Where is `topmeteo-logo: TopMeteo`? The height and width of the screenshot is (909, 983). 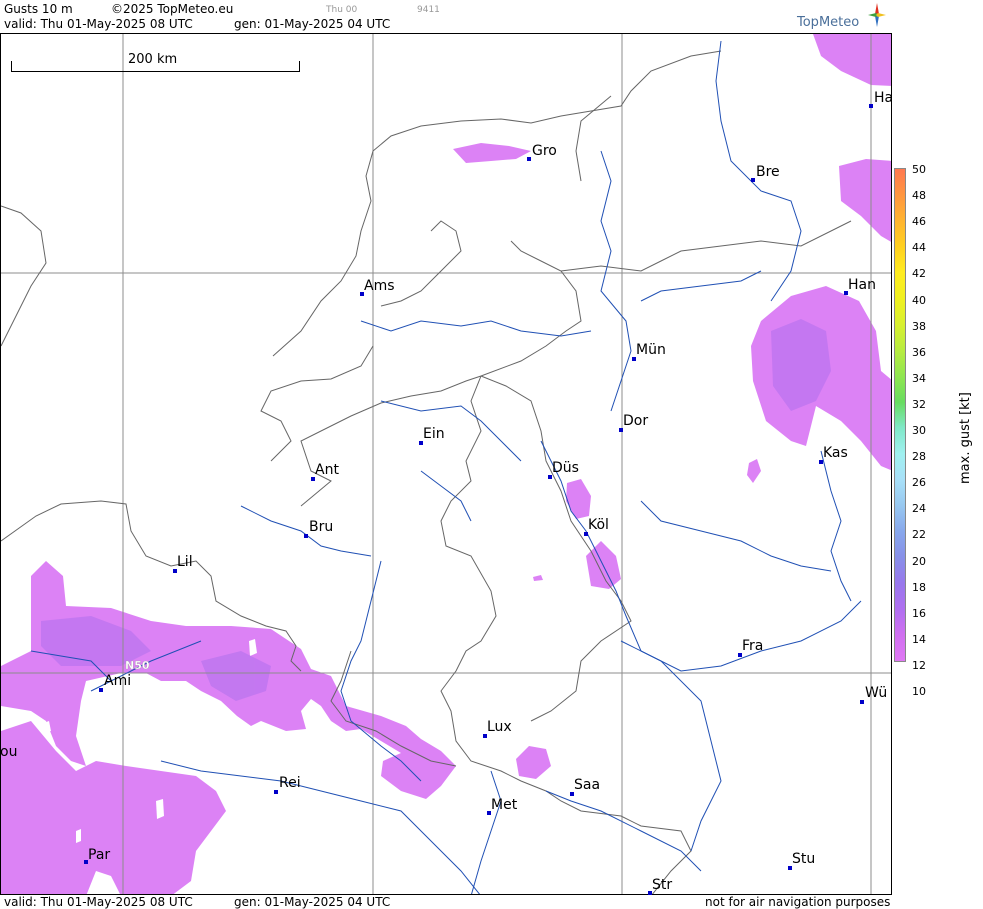 topmeteo-logo: TopMeteo is located at coordinates (842, 17).